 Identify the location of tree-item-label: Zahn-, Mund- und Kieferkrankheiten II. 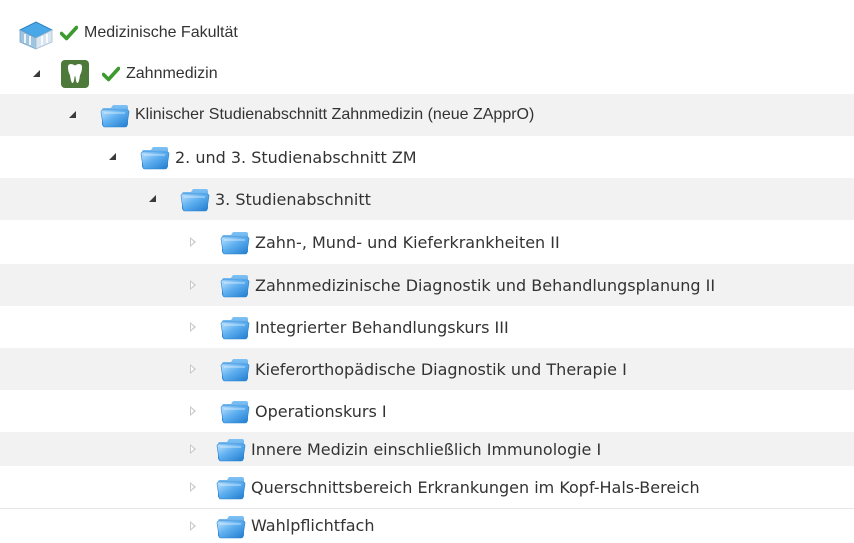
(407, 242).